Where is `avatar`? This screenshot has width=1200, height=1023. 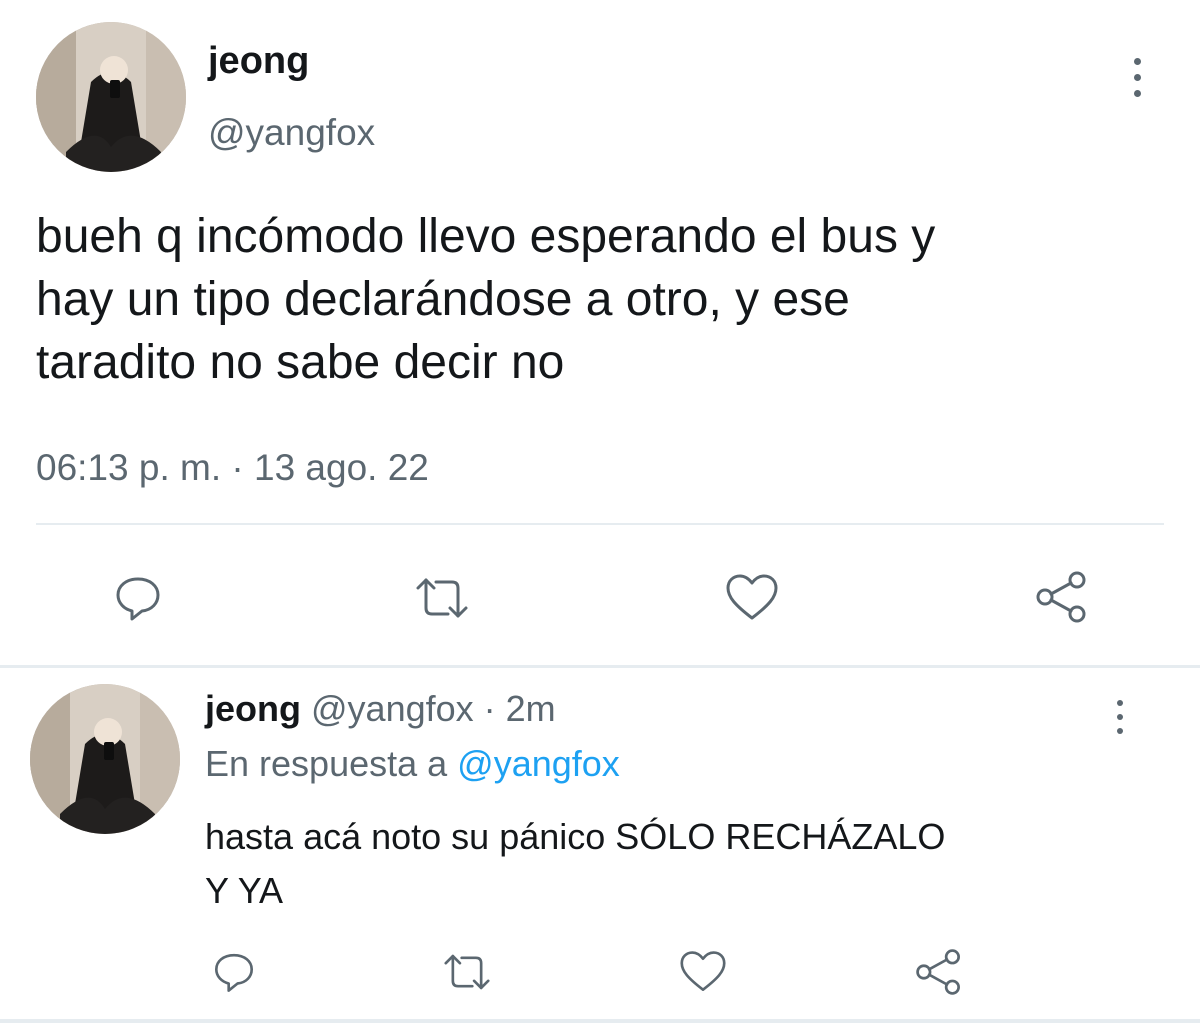
avatar is located at coordinates (111, 97).